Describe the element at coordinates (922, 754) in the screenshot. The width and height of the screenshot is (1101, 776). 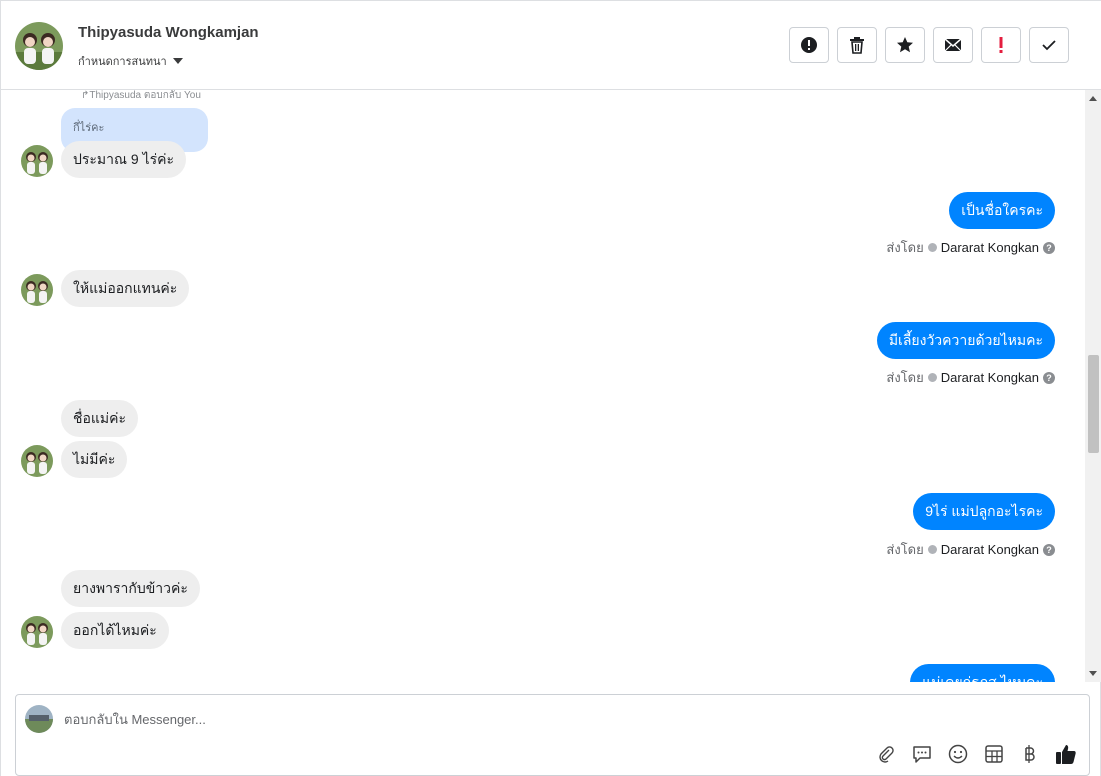
I see `comment-icon` at that location.